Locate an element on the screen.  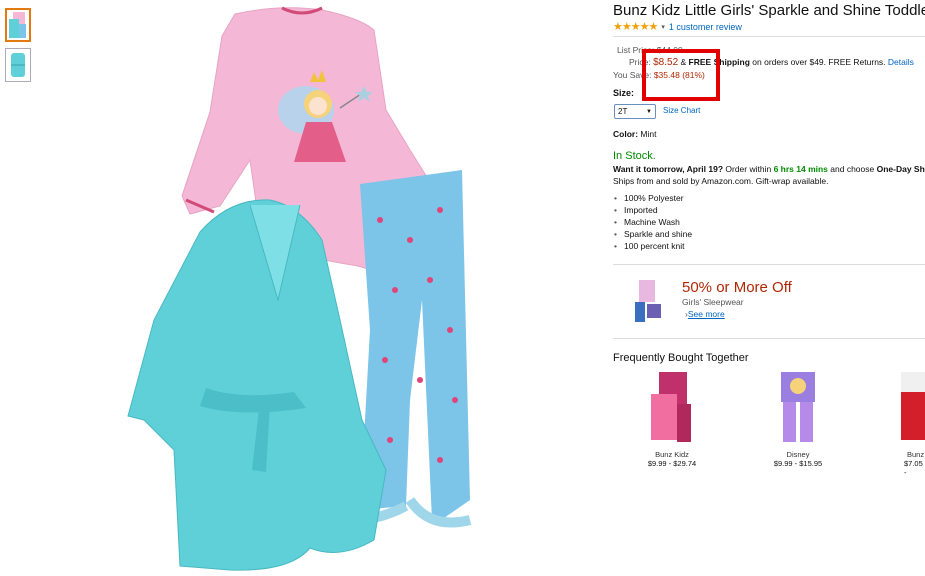
color-label: Color: is located at coordinates (626, 134).